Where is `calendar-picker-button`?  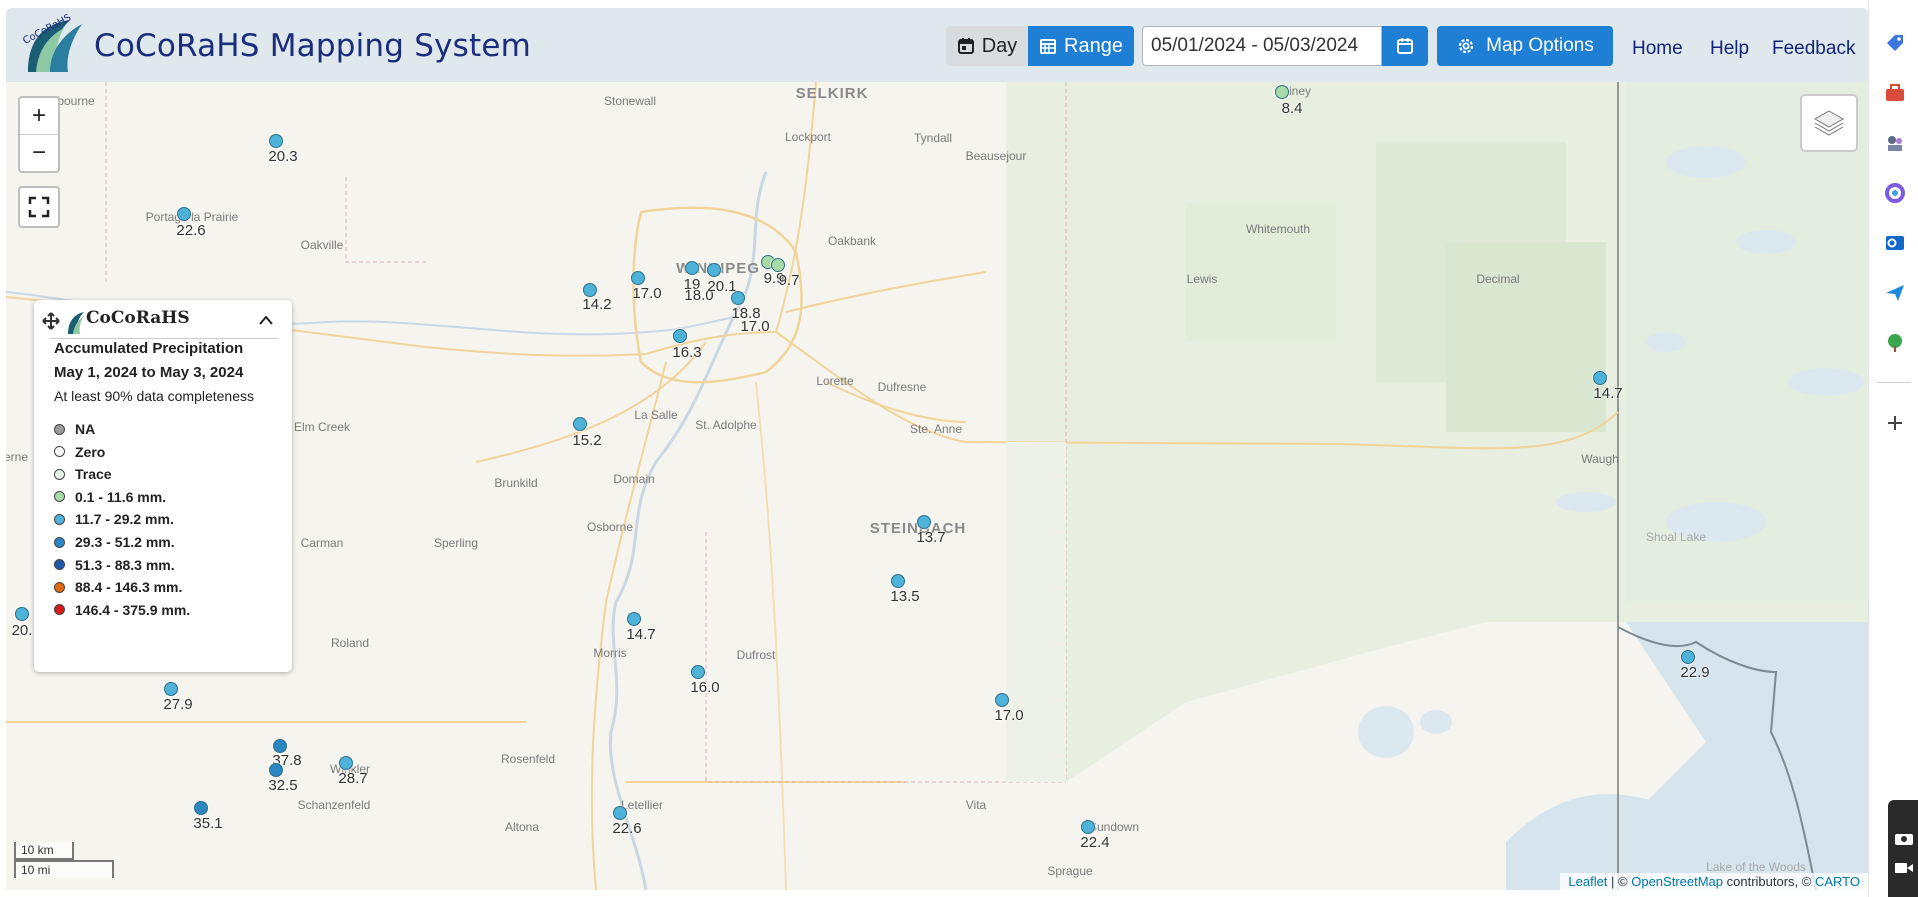 calendar-picker-button is located at coordinates (1405, 46).